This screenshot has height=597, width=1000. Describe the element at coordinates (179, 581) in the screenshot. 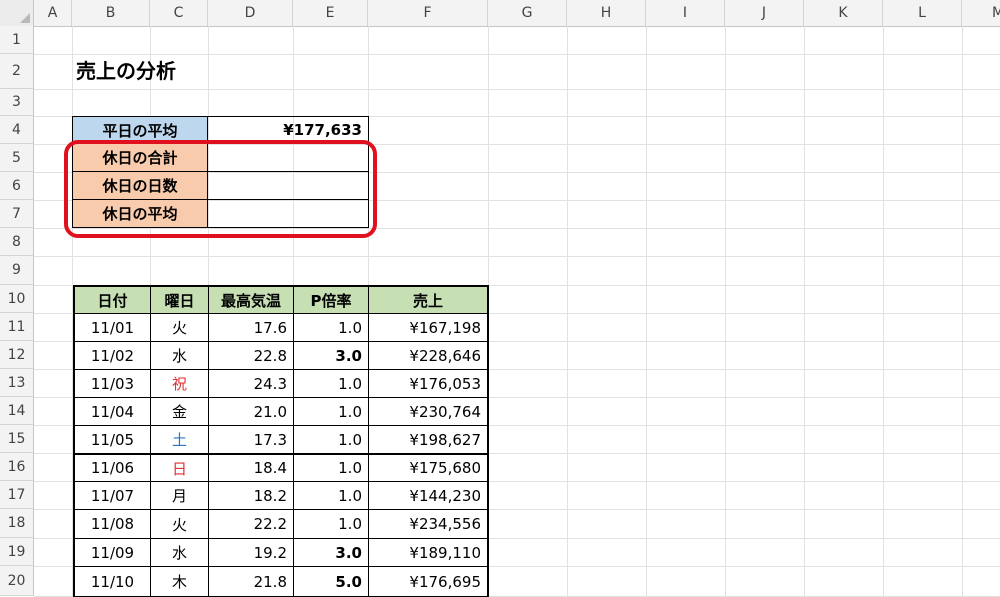

I see `cell-day: 木` at that location.